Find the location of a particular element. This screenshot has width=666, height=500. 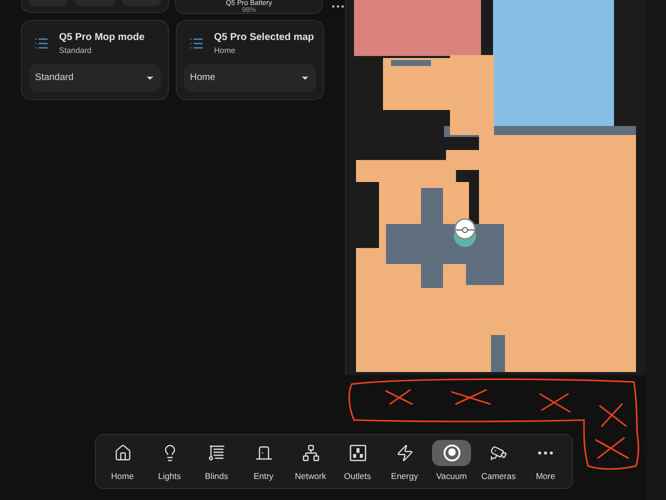

nav-tab: Outlets is located at coordinates (357, 461).